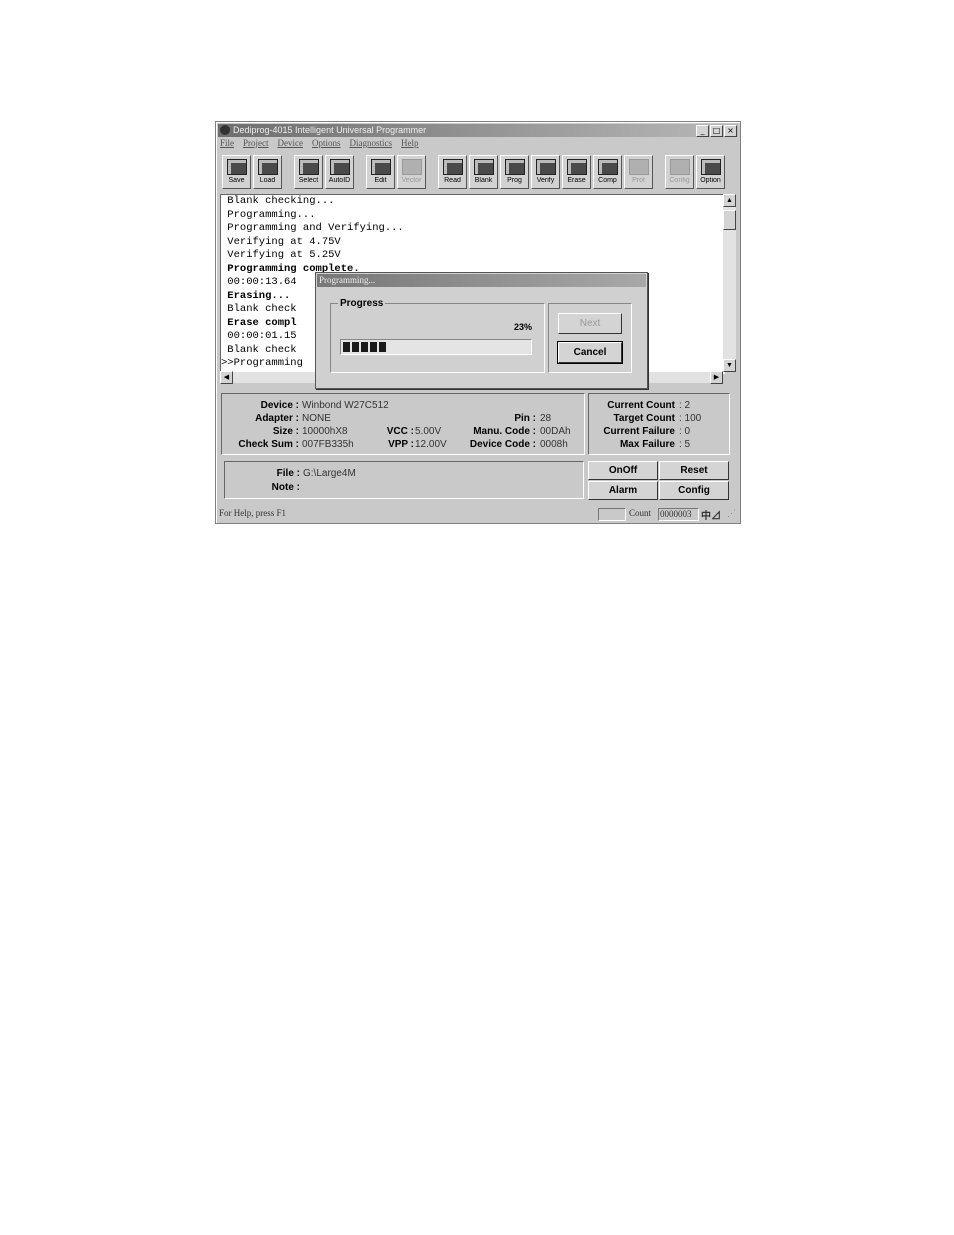 This screenshot has height=1235, width=954. Describe the element at coordinates (290, 144) in the screenshot. I see `menu-device: Device` at that location.